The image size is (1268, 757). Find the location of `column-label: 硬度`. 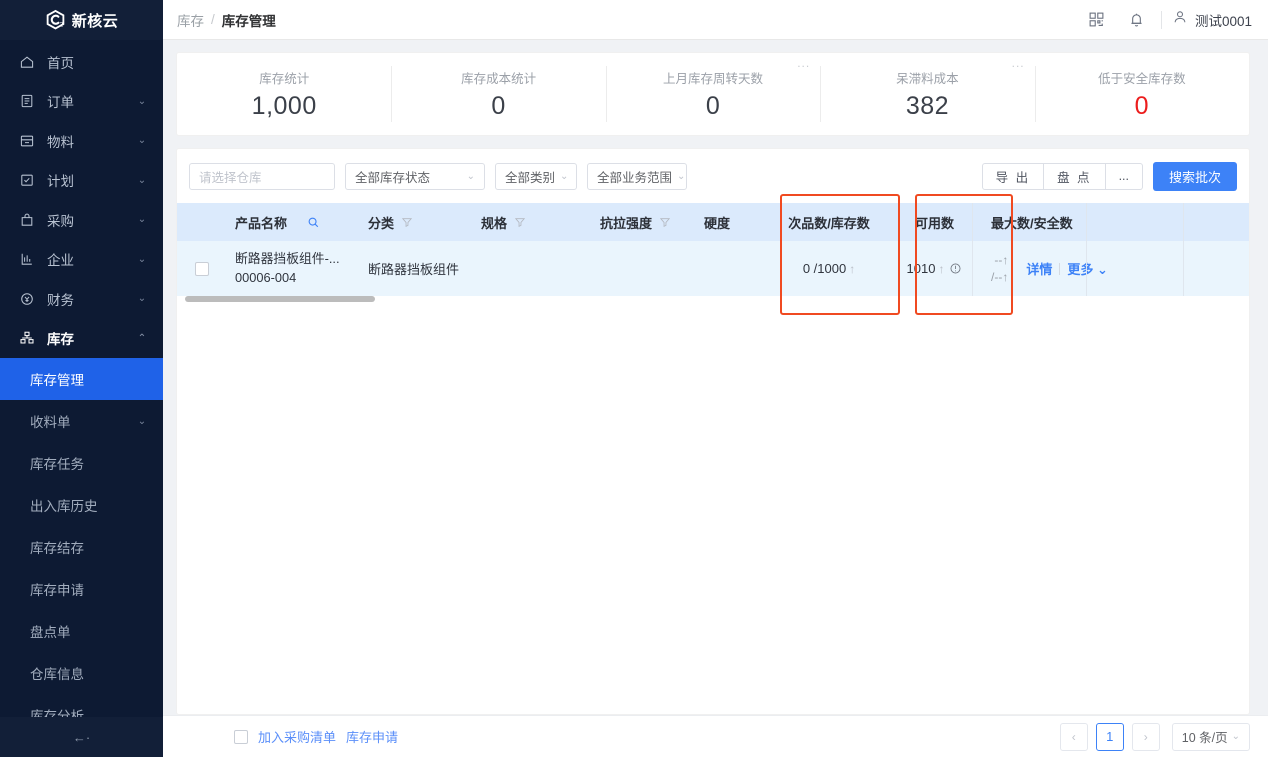

column-label: 硬度 is located at coordinates (717, 223).